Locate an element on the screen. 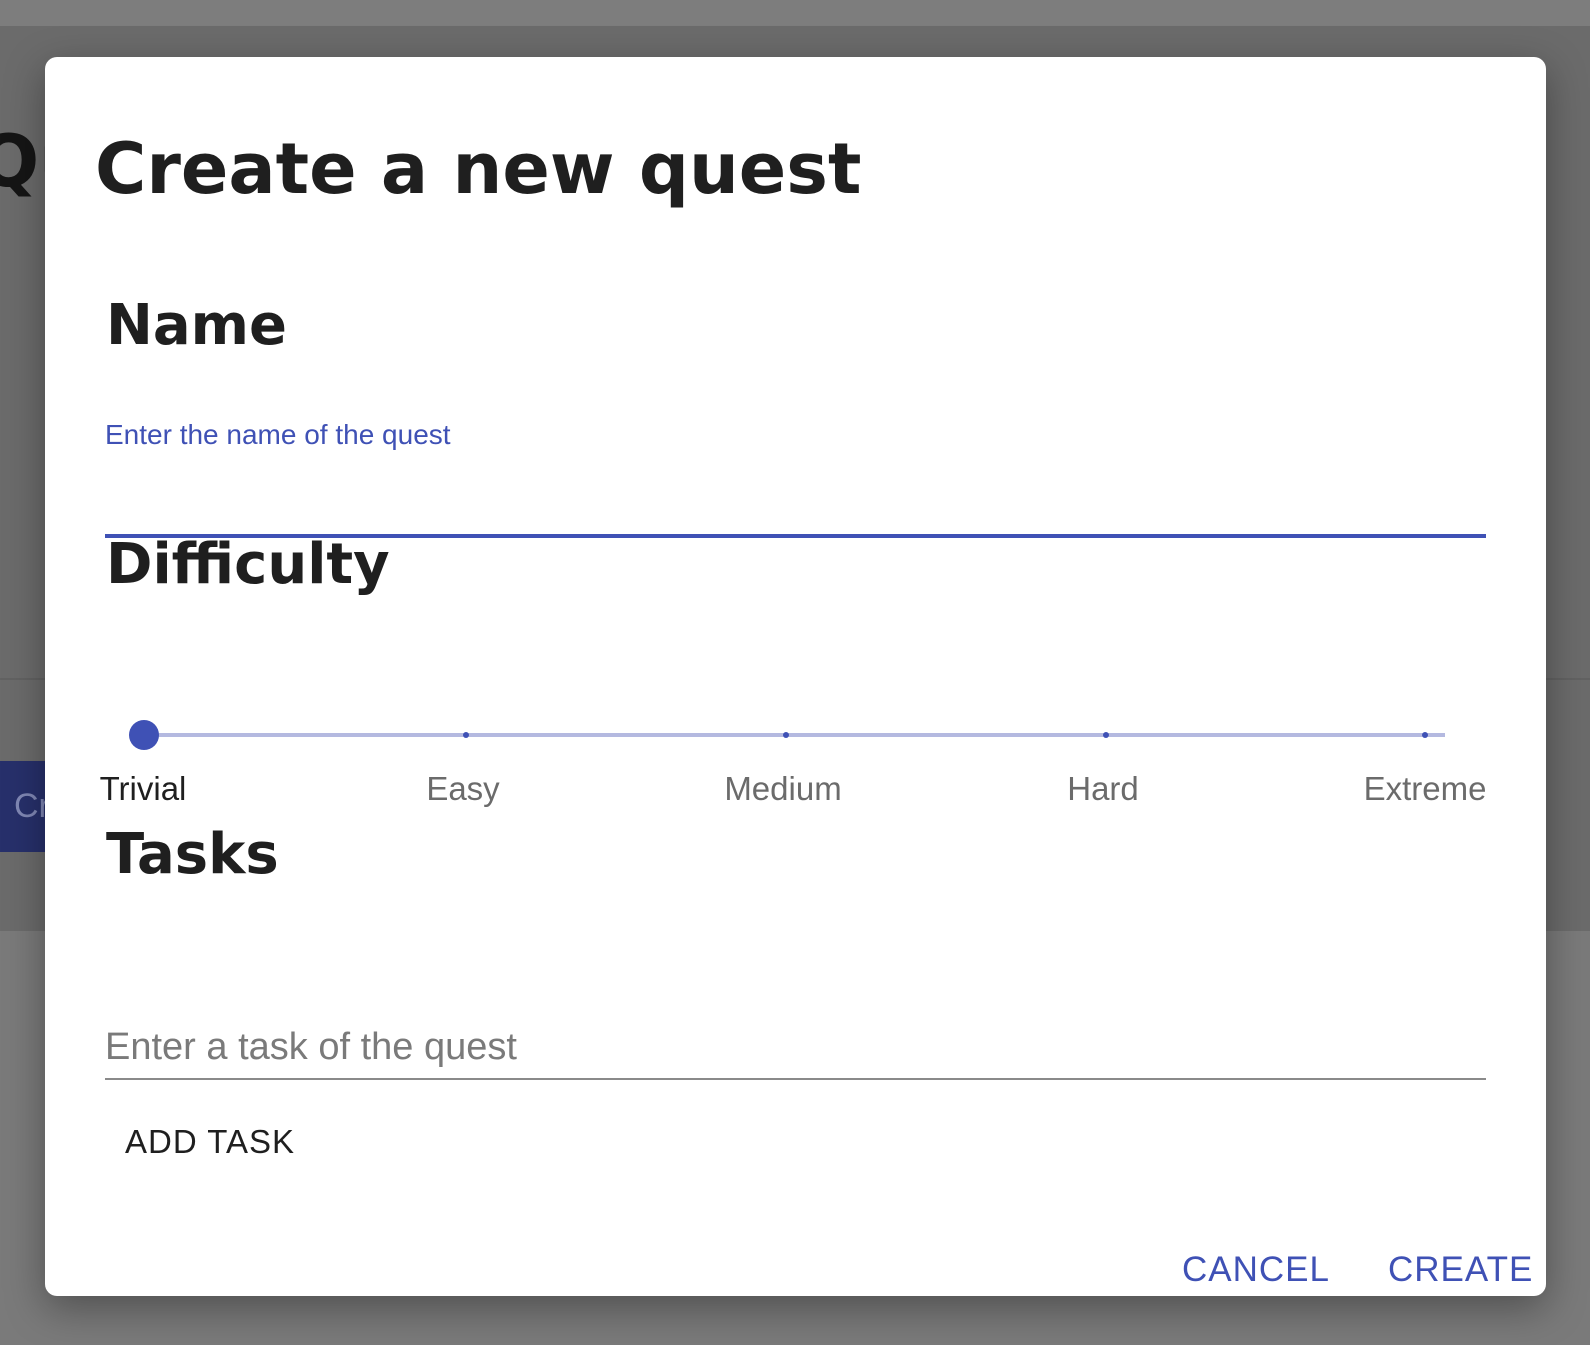 The width and height of the screenshot is (1590, 1345). slider-mark-medium: Medium is located at coordinates (783, 789).